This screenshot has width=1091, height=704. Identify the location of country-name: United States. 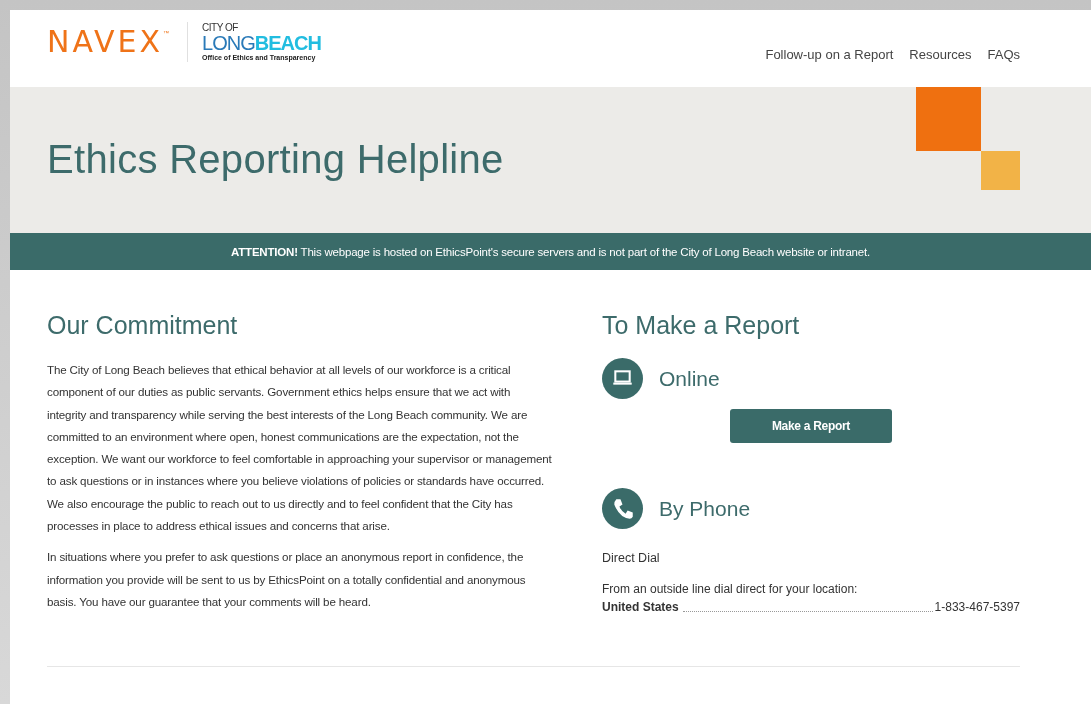
(640, 607).